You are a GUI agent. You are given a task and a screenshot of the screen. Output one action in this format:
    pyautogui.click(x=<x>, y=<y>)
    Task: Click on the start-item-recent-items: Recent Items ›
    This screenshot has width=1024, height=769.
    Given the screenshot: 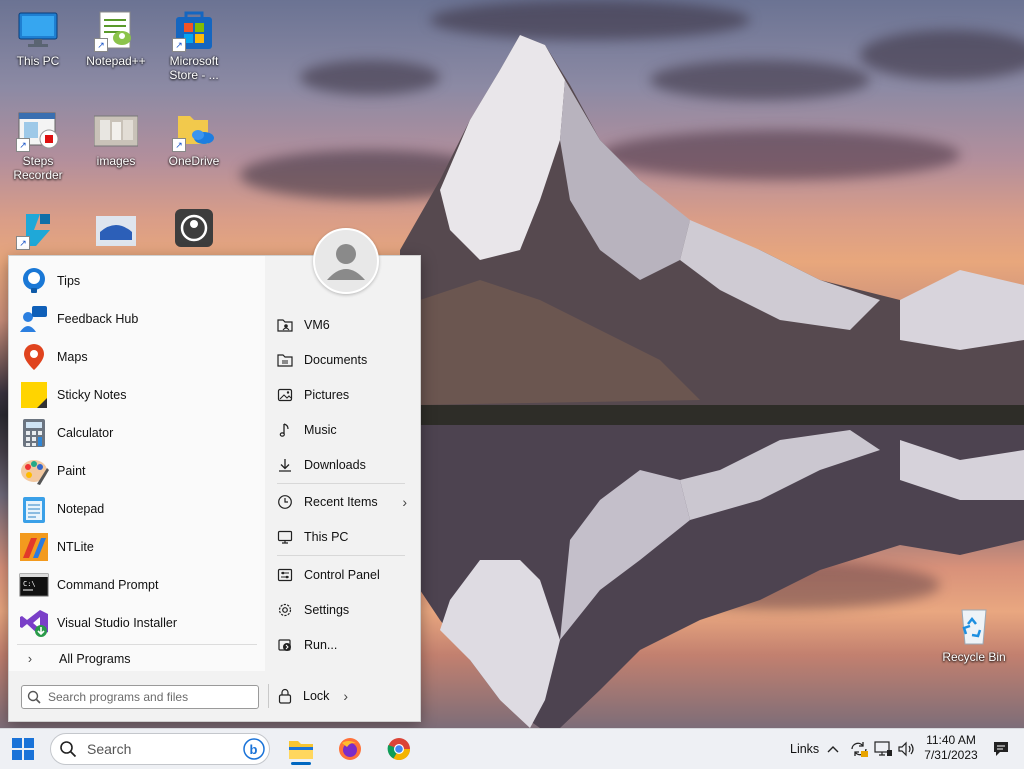 What is the action you would take?
    pyautogui.click(x=342, y=502)
    